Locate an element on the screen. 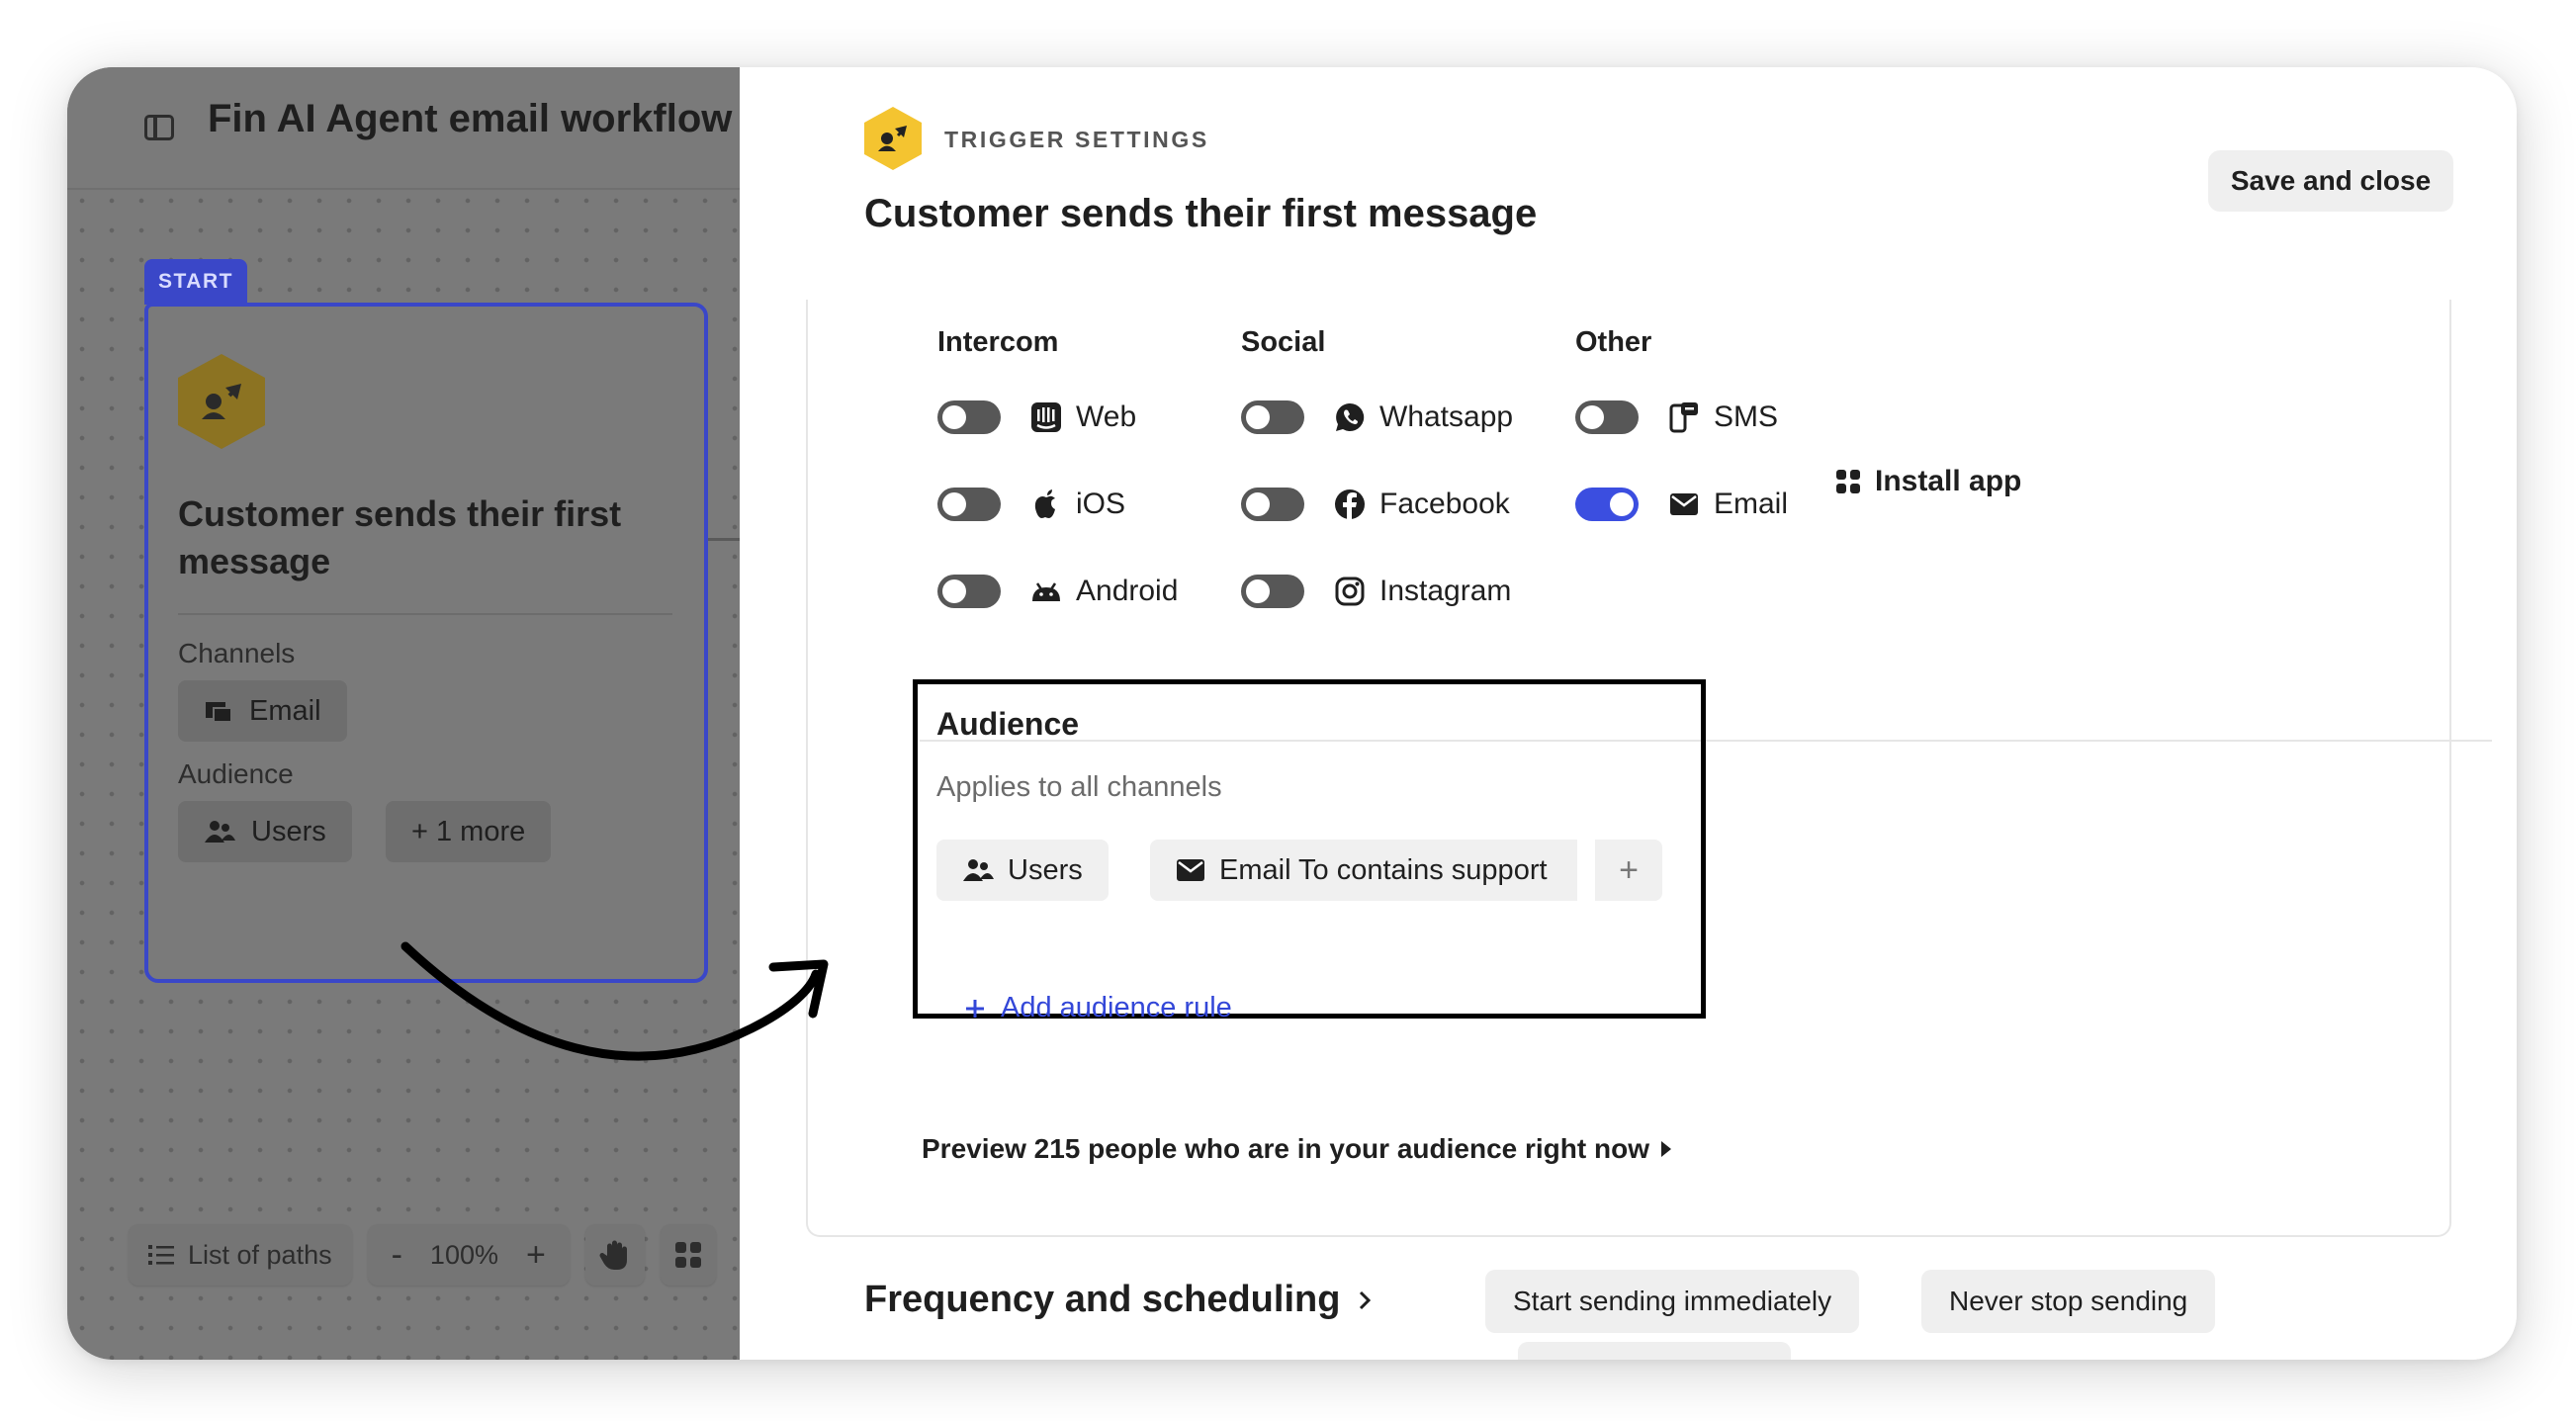  frequency-title: Frequency and scheduling is located at coordinates (1102, 1299).